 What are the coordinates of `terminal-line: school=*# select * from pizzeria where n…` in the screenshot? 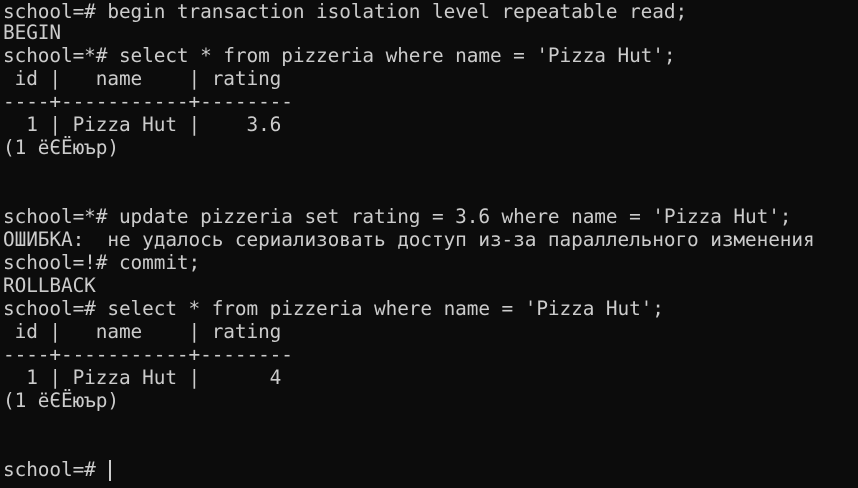 It's located at (339, 55).